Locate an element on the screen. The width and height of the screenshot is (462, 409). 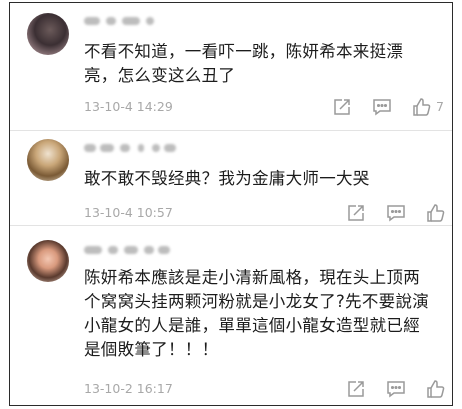
comment-meta: 13-10-4 10:57 is located at coordinates (265, 213).